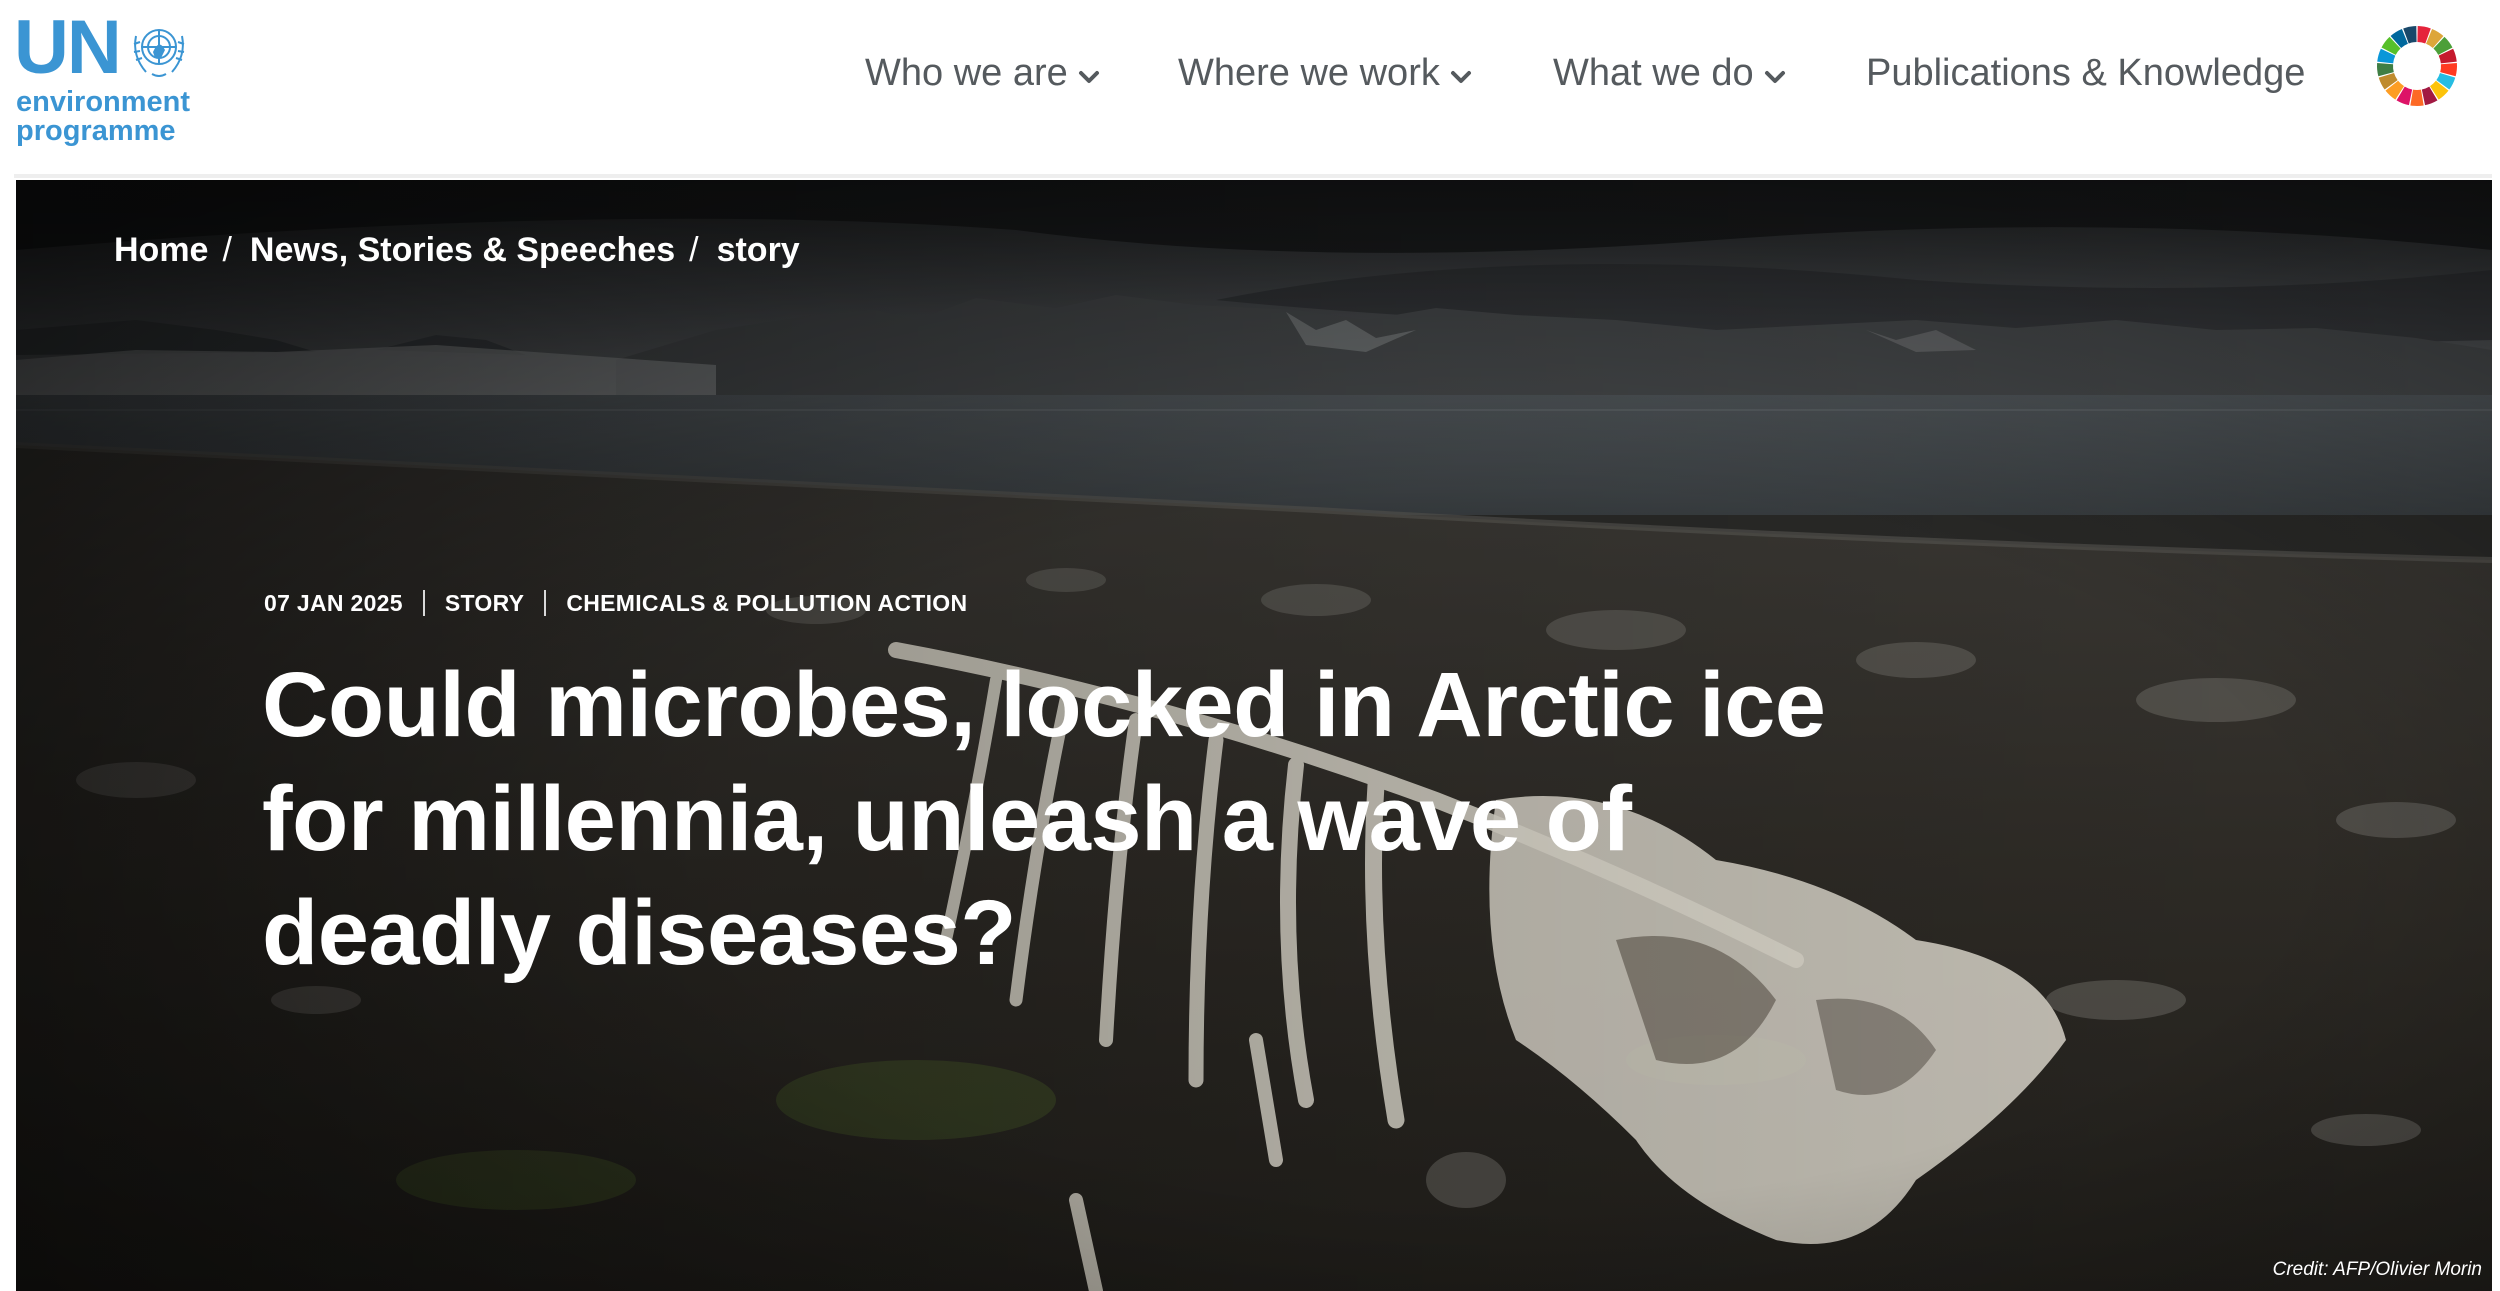  I want to click on un-emblem-icon, so click(159, 53).